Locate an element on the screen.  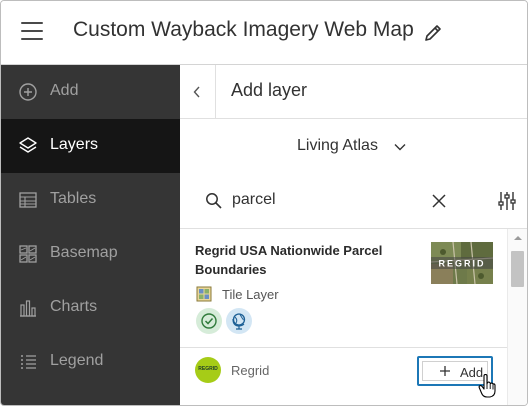
chevron-down-icon is located at coordinates (400, 147).